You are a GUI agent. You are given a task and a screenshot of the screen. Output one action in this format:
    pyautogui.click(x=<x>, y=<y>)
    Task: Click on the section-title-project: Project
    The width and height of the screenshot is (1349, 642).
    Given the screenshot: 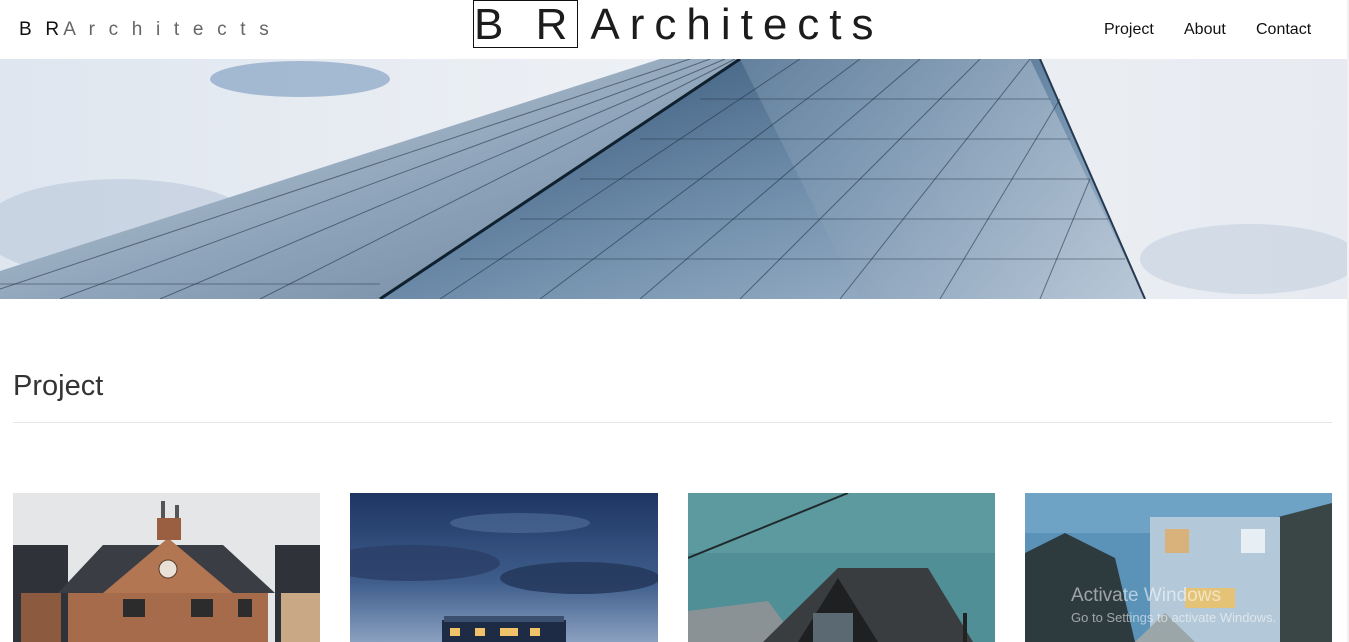 What is the action you would take?
    pyautogui.click(x=58, y=386)
    